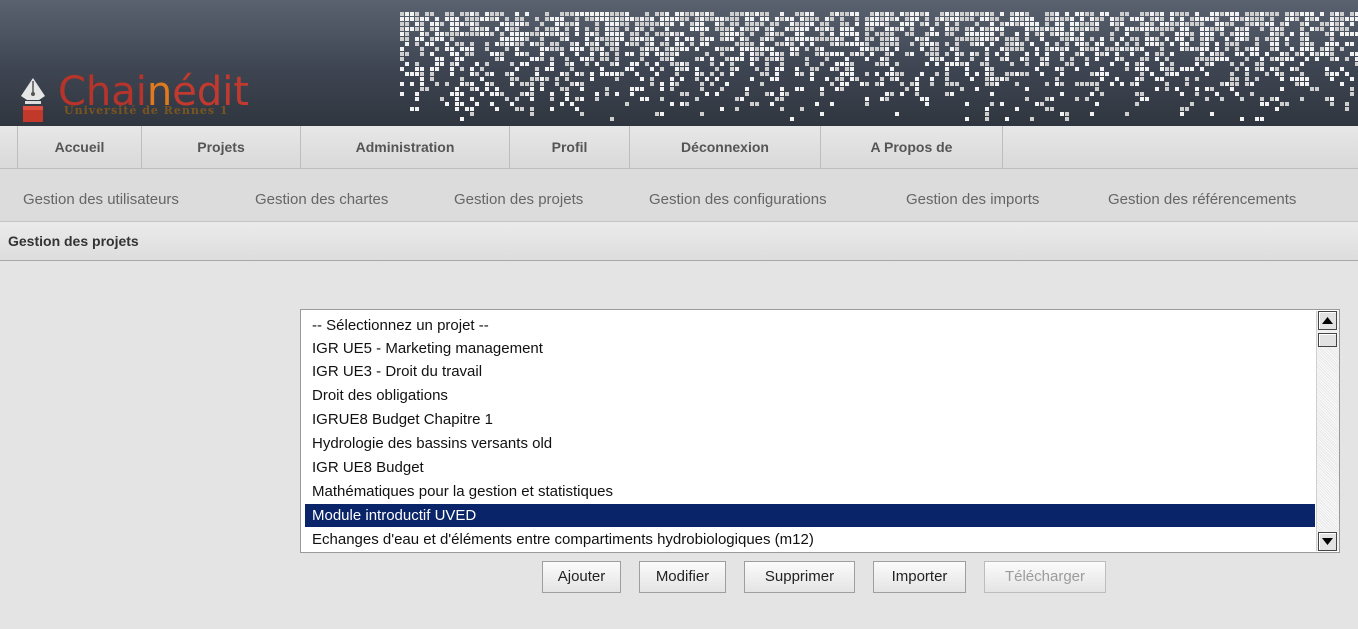 The width and height of the screenshot is (1358, 629). Describe the element at coordinates (810, 515) in the screenshot. I see `list-item-selected: Module introductif UVED` at that location.